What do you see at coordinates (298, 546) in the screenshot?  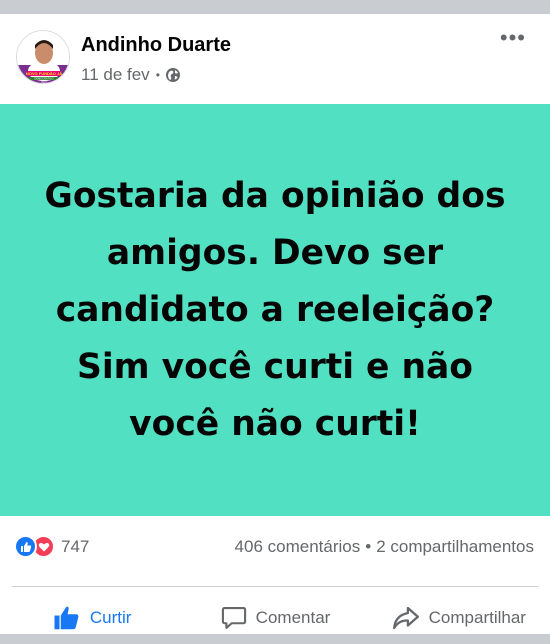 I see `comments-count: 406 comentários` at bounding box center [298, 546].